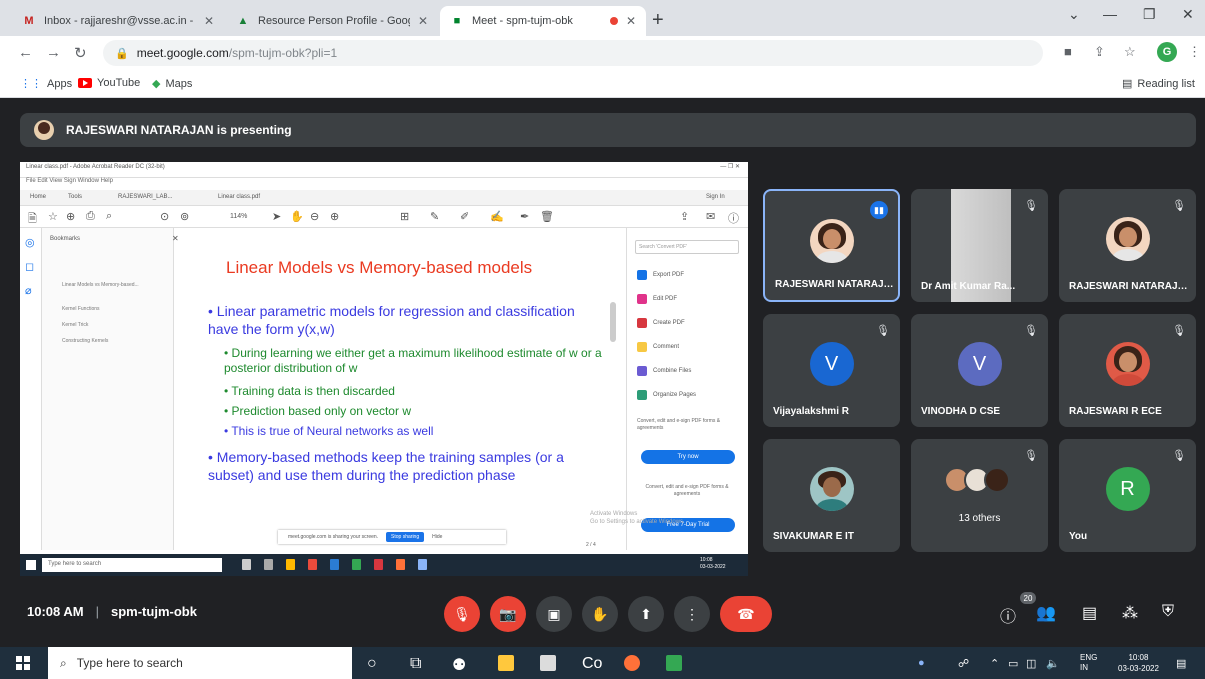 The width and height of the screenshot is (1205, 679). Describe the element at coordinates (1130, 52) in the screenshot. I see `bookmark-star-icon: ☆` at that location.